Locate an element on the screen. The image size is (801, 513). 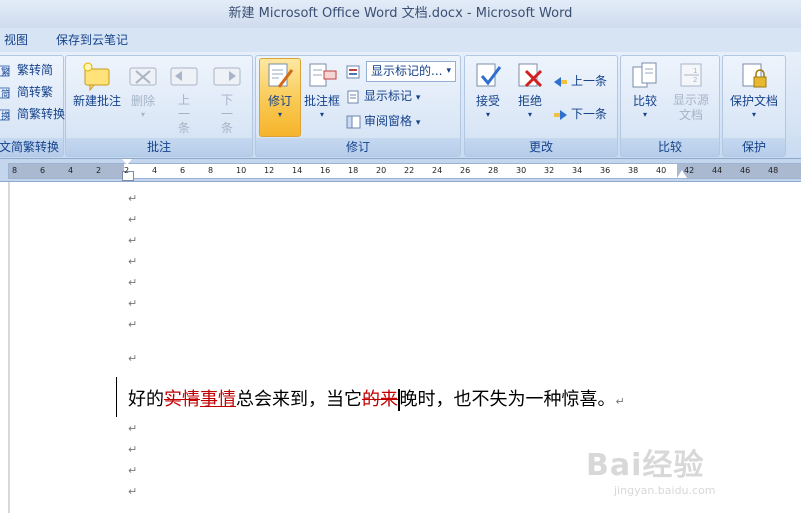
trad-to-simp-button: 繁繁转简 is located at coordinates (26, 70).